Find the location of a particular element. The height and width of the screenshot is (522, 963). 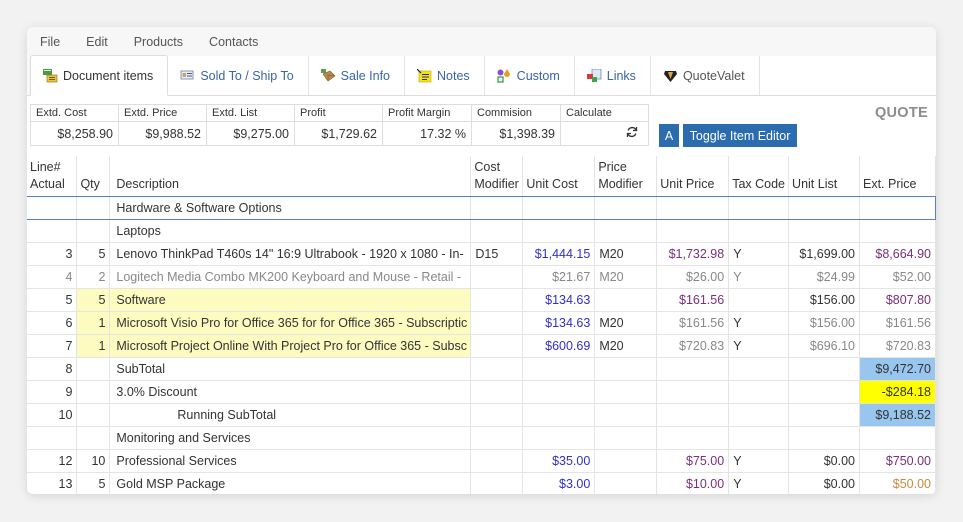

cell-description: Hardware & Software Options is located at coordinates (290, 208).